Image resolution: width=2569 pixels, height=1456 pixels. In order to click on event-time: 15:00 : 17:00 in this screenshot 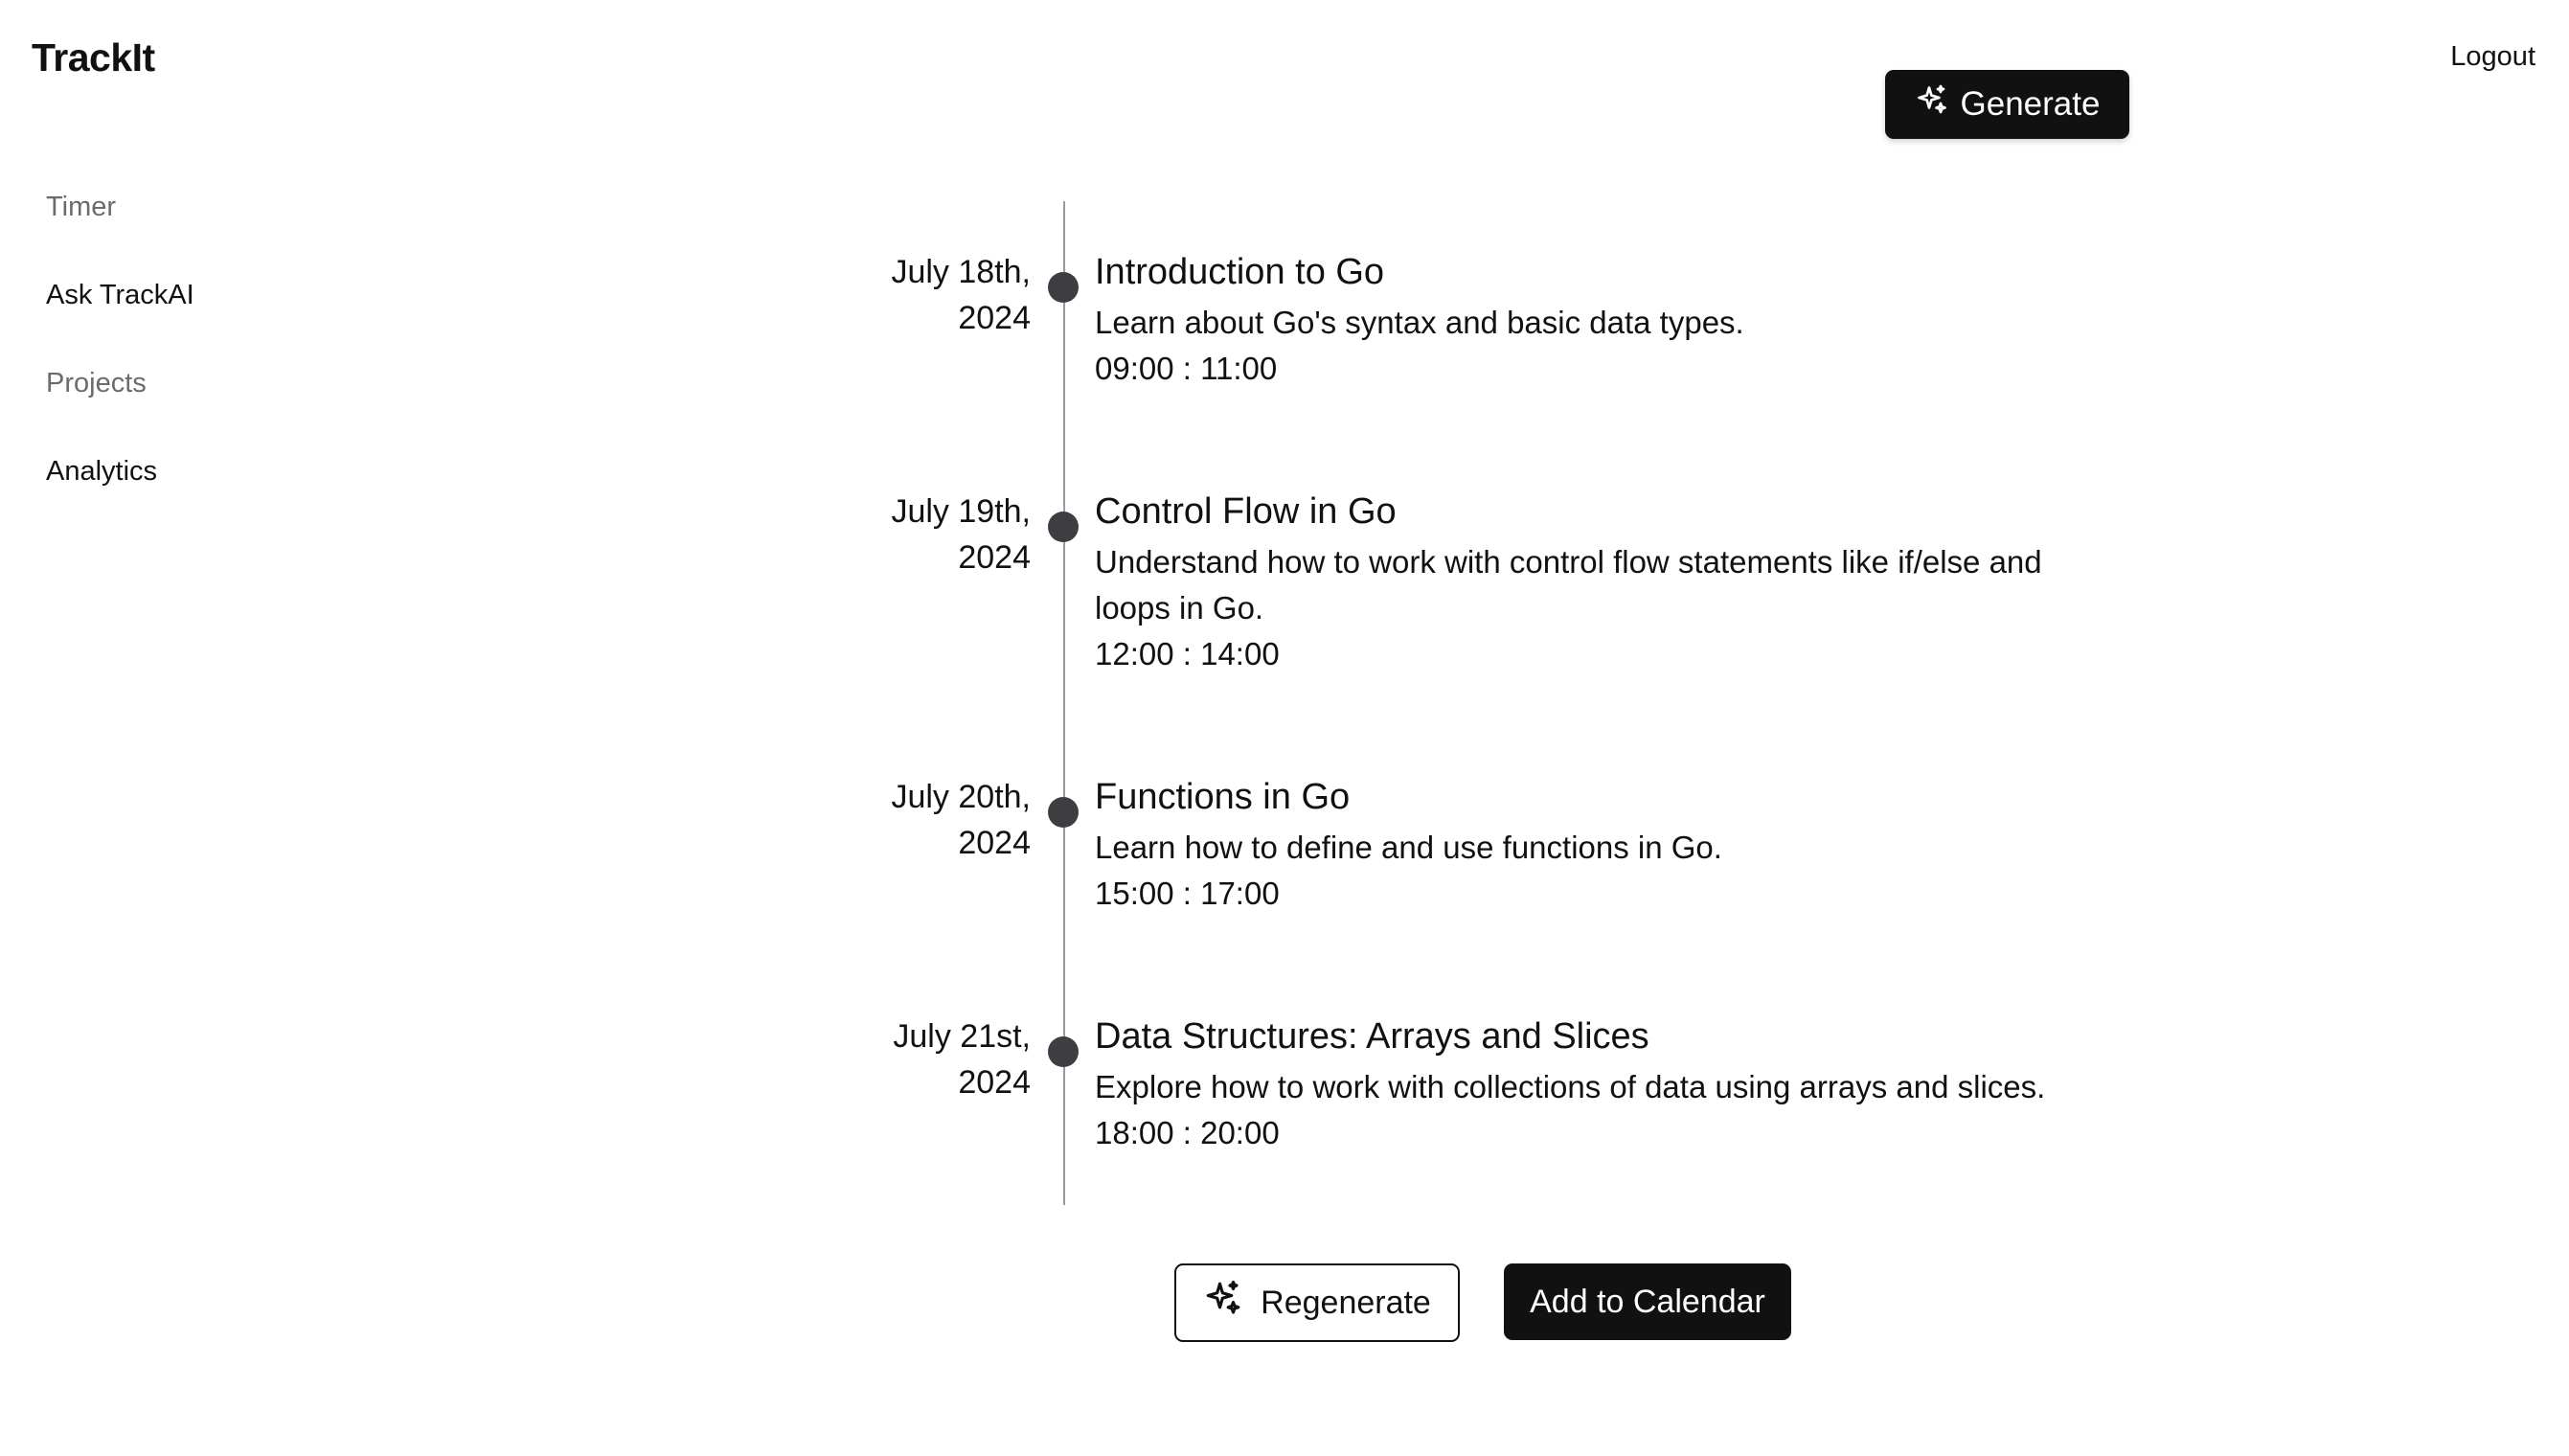, I will do `click(1187, 894)`.